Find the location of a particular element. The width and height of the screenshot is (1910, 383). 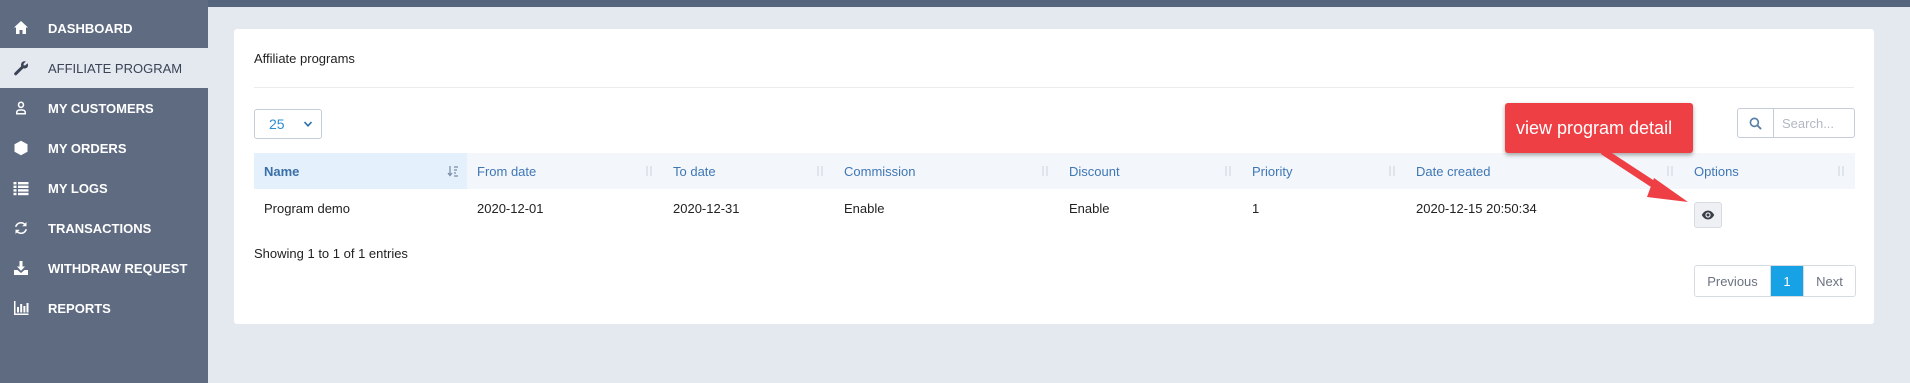

column-header-label: Discount is located at coordinates (1094, 171).